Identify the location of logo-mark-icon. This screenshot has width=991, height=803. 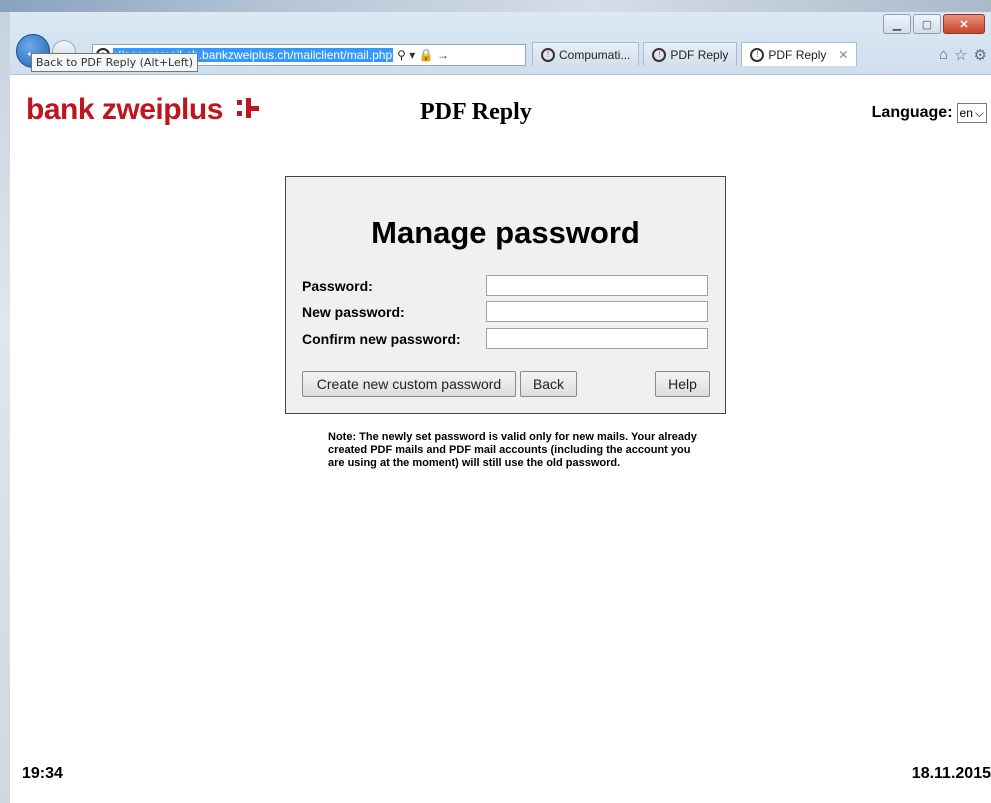
(247, 109).